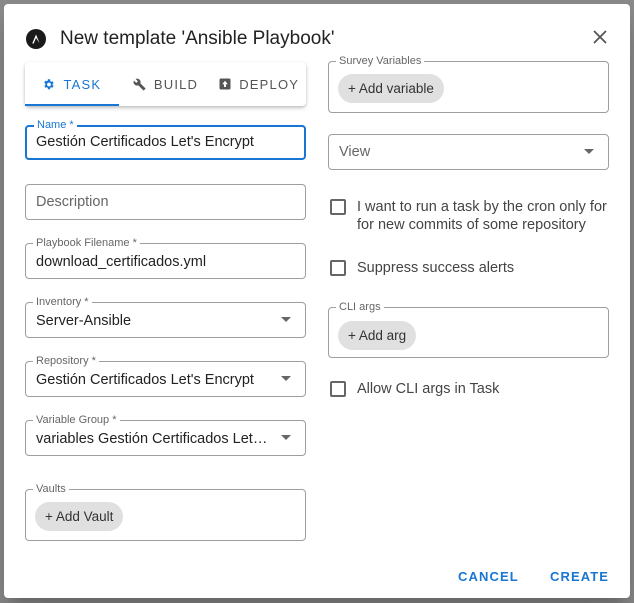  What do you see at coordinates (338, 207) in the screenshot?
I see `cron-repository-checkbox` at bounding box center [338, 207].